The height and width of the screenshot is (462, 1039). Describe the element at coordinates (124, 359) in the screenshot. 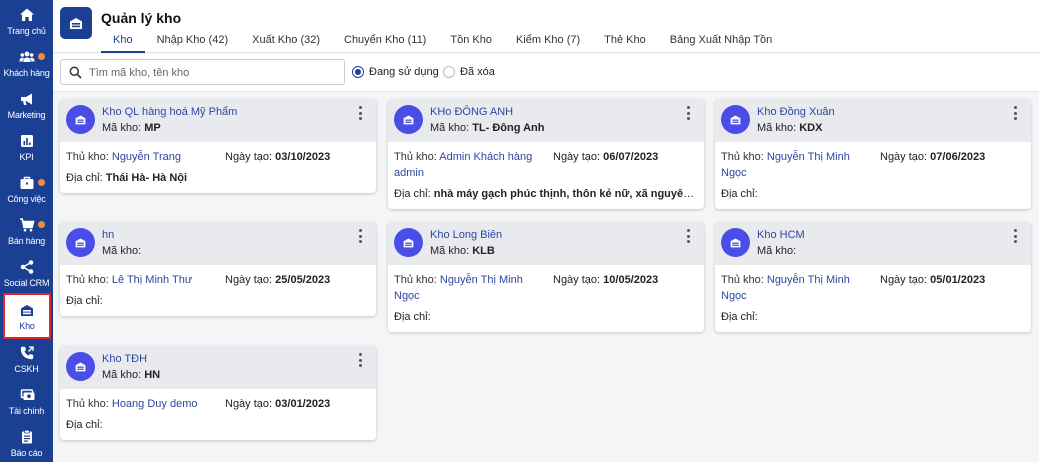

I see `warehouse-name: Kho TĐH` at that location.